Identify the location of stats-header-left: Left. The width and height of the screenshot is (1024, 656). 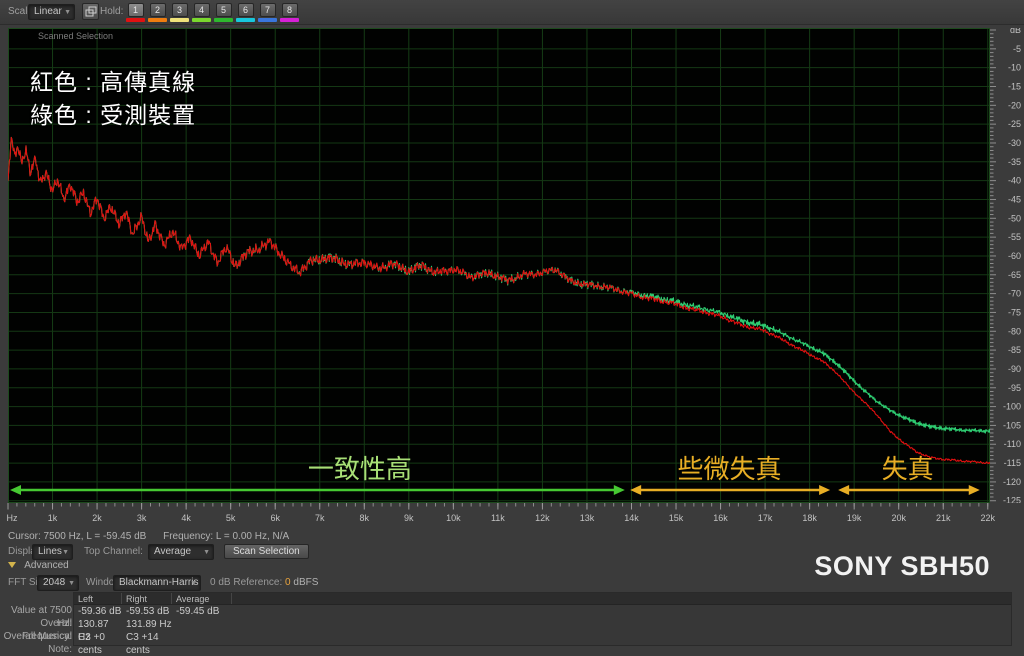
(98, 598).